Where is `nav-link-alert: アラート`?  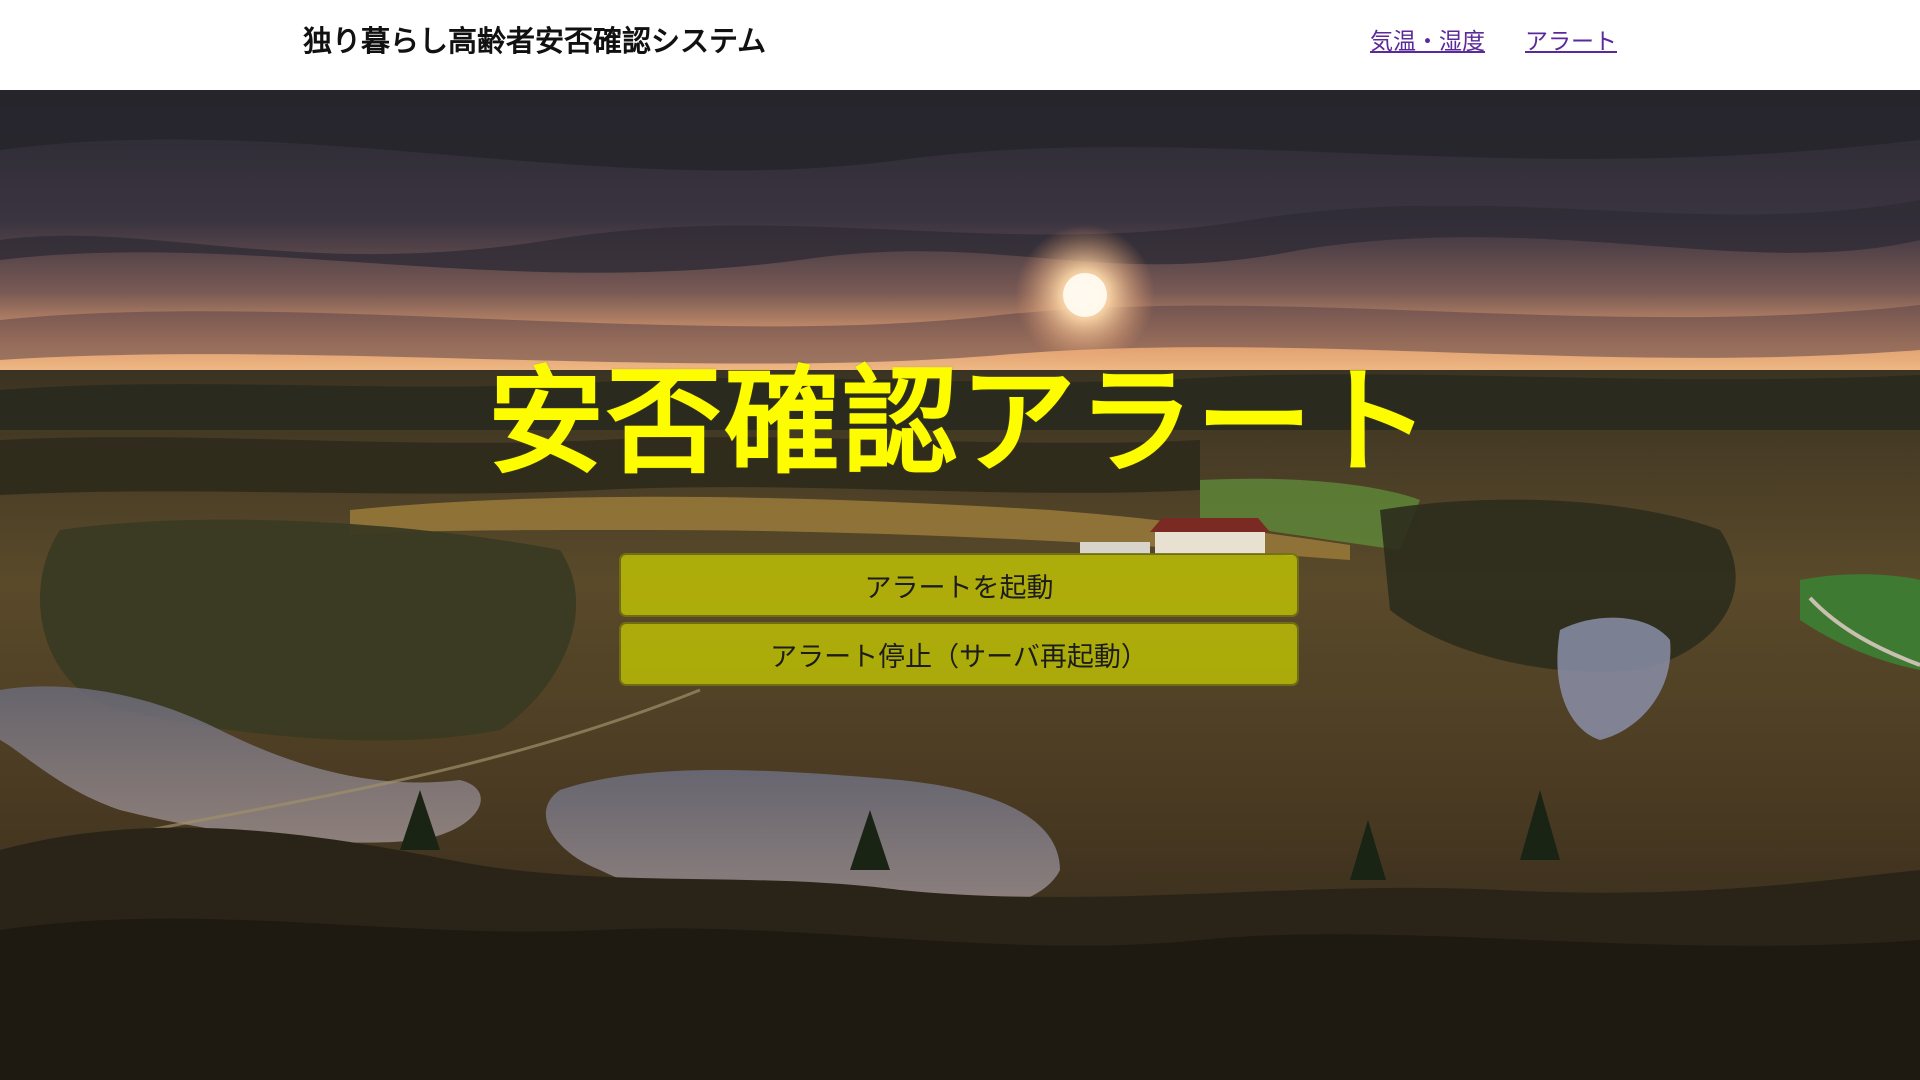
nav-link-alert: アラート is located at coordinates (1571, 39).